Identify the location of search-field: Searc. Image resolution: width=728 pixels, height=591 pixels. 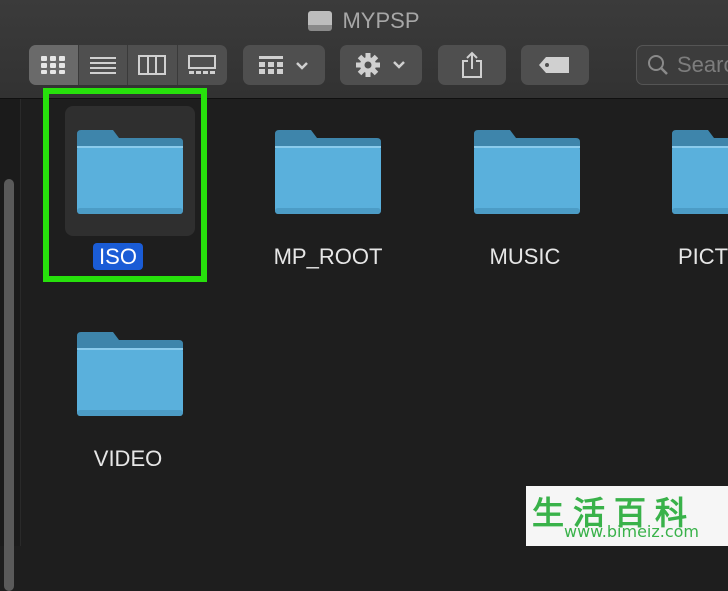
(682, 65).